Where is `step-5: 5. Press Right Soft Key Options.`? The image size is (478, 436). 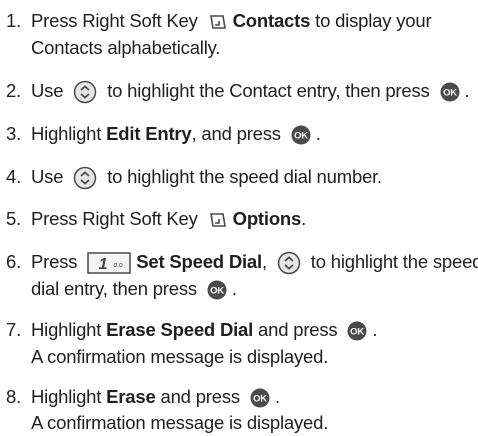 step-5: 5. Press Right Soft Key Options. is located at coordinates (240, 218).